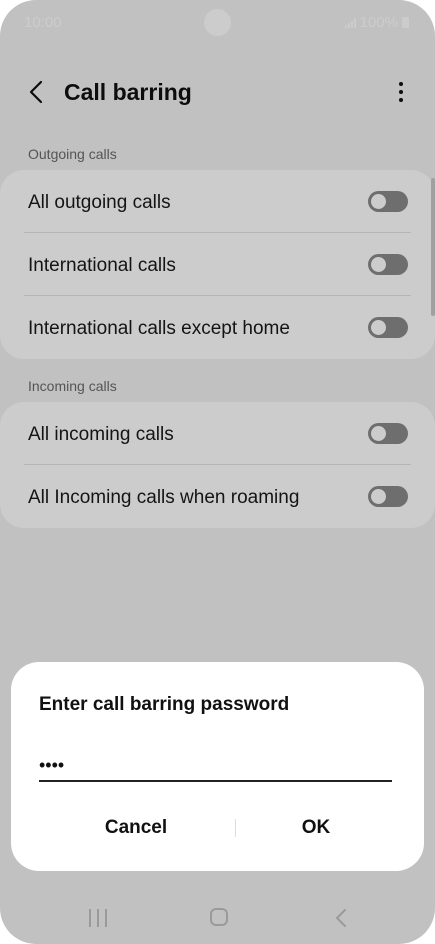  I want to click on recent-apps-icon, so click(98, 918).